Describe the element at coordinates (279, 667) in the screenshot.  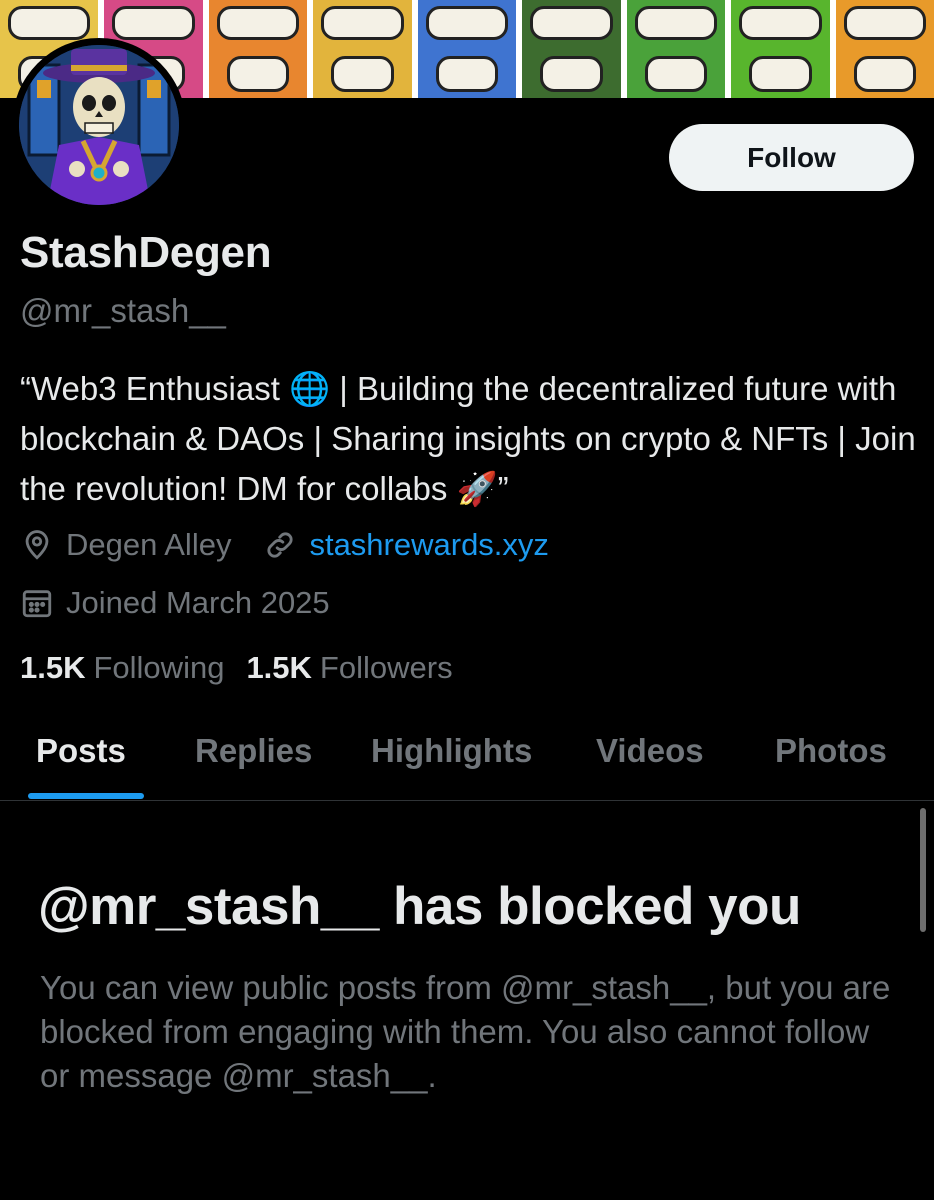
I see `followers-count: 1.5K` at that location.